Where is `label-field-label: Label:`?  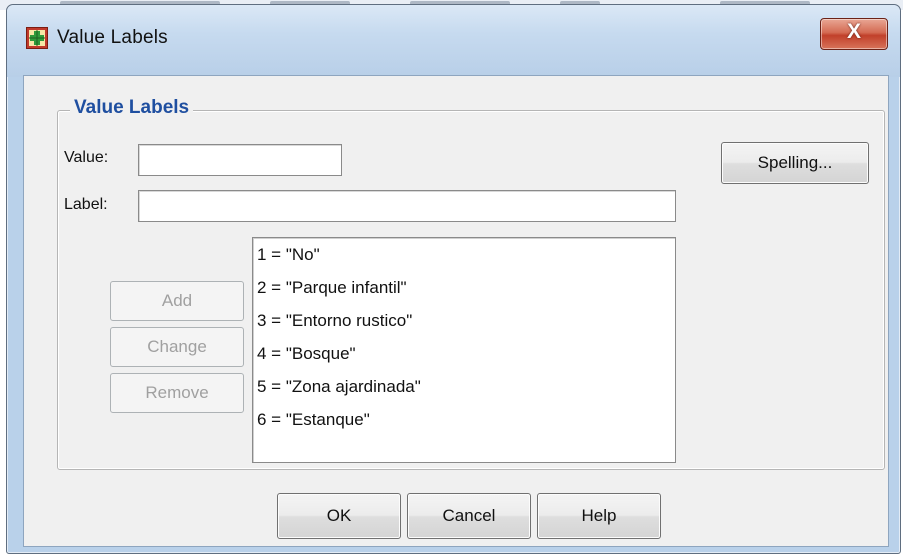
label-field-label: Label: is located at coordinates (86, 204).